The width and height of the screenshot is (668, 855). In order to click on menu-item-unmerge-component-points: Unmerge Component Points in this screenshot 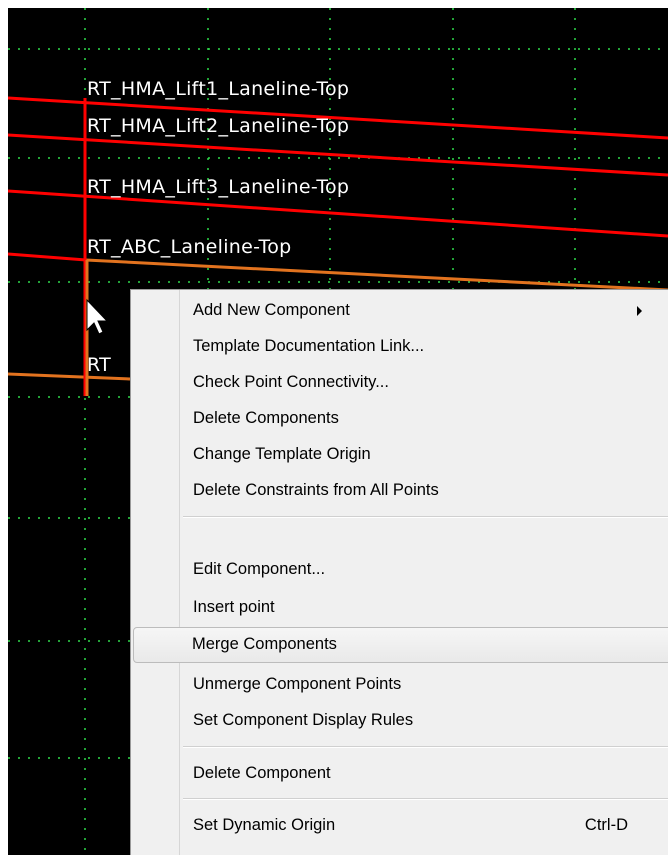, I will do `click(401, 685)`.